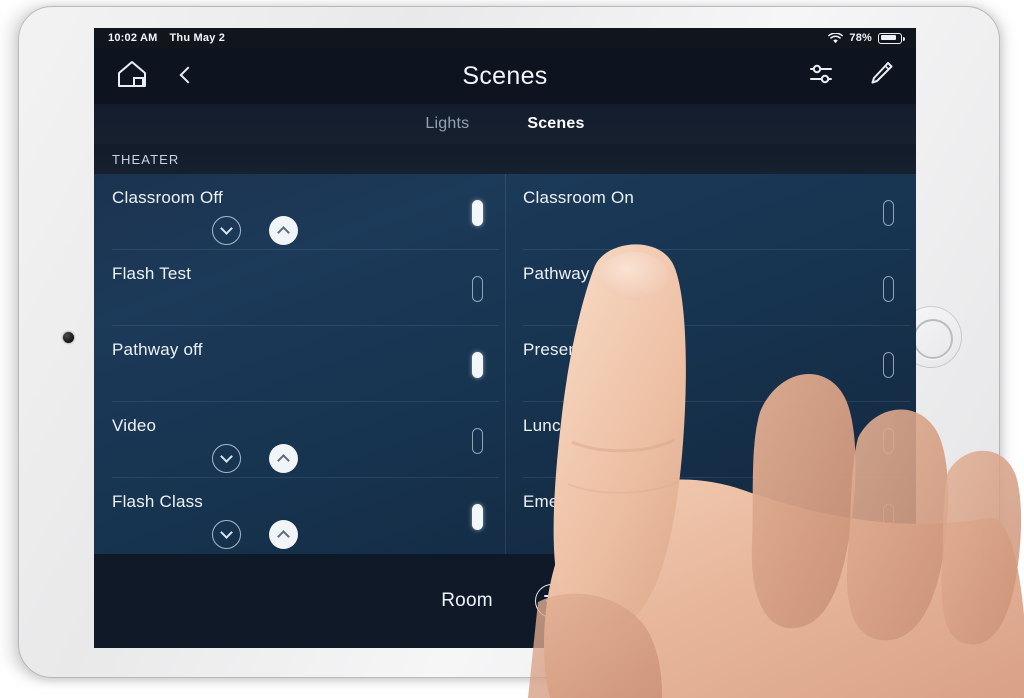 The width and height of the screenshot is (1024, 698). I want to click on scene-name: Pathway off, so click(157, 349).